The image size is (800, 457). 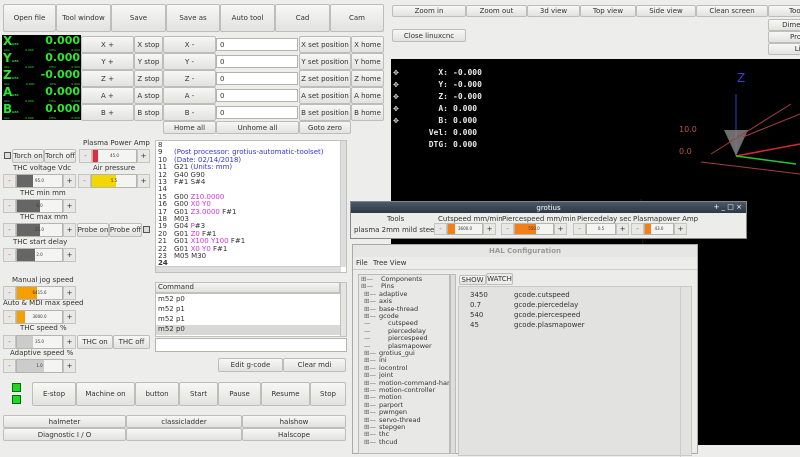 I want to click on view-side-button: Lin, so click(x=784, y=49).